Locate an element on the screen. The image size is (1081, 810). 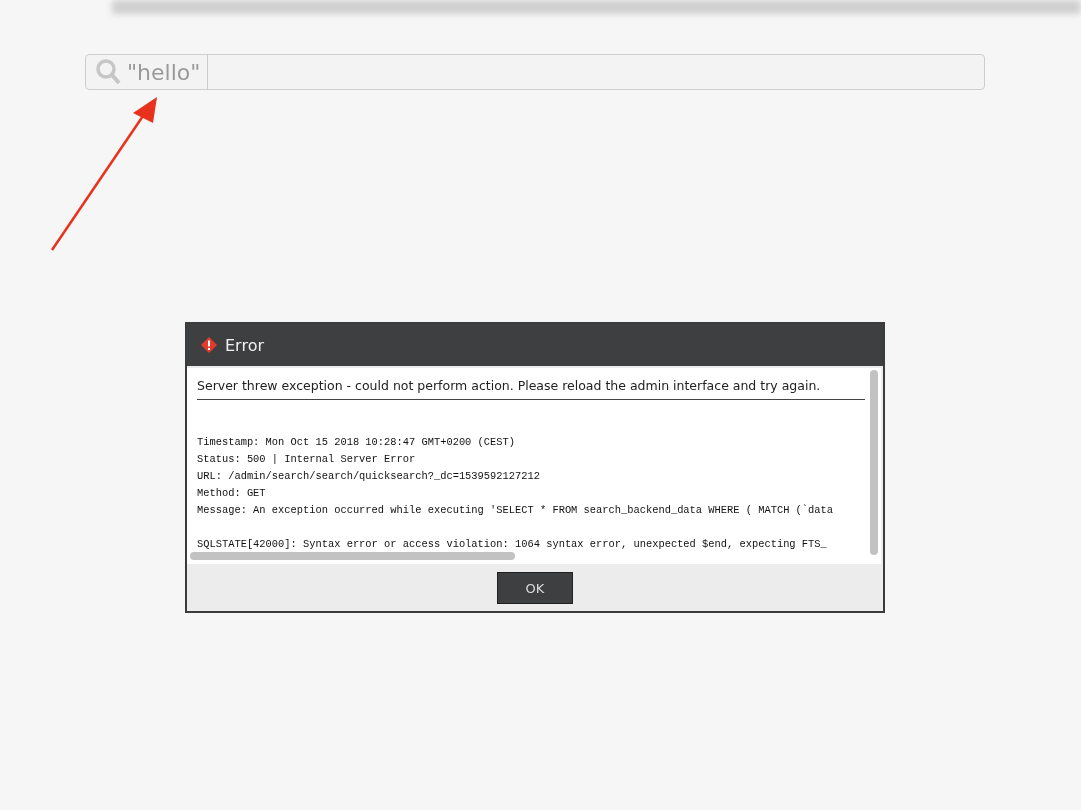
dialog-title: Error is located at coordinates (244, 345).